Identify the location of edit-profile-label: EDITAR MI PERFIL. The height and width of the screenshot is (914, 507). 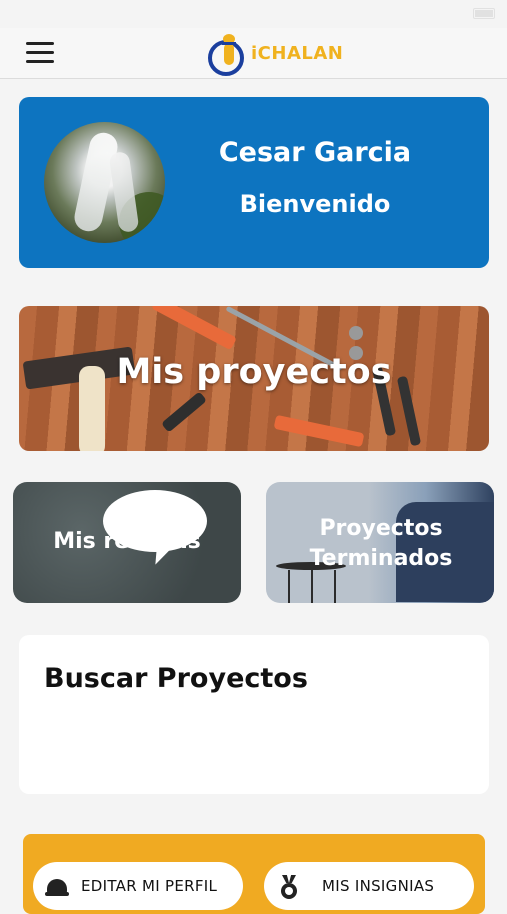
(149, 886).